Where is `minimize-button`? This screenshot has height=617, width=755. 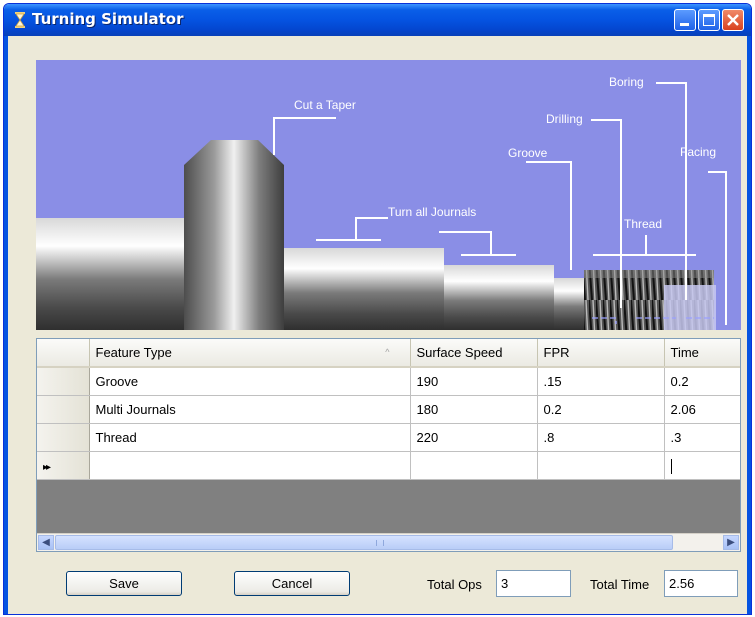 minimize-button is located at coordinates (685, 20).